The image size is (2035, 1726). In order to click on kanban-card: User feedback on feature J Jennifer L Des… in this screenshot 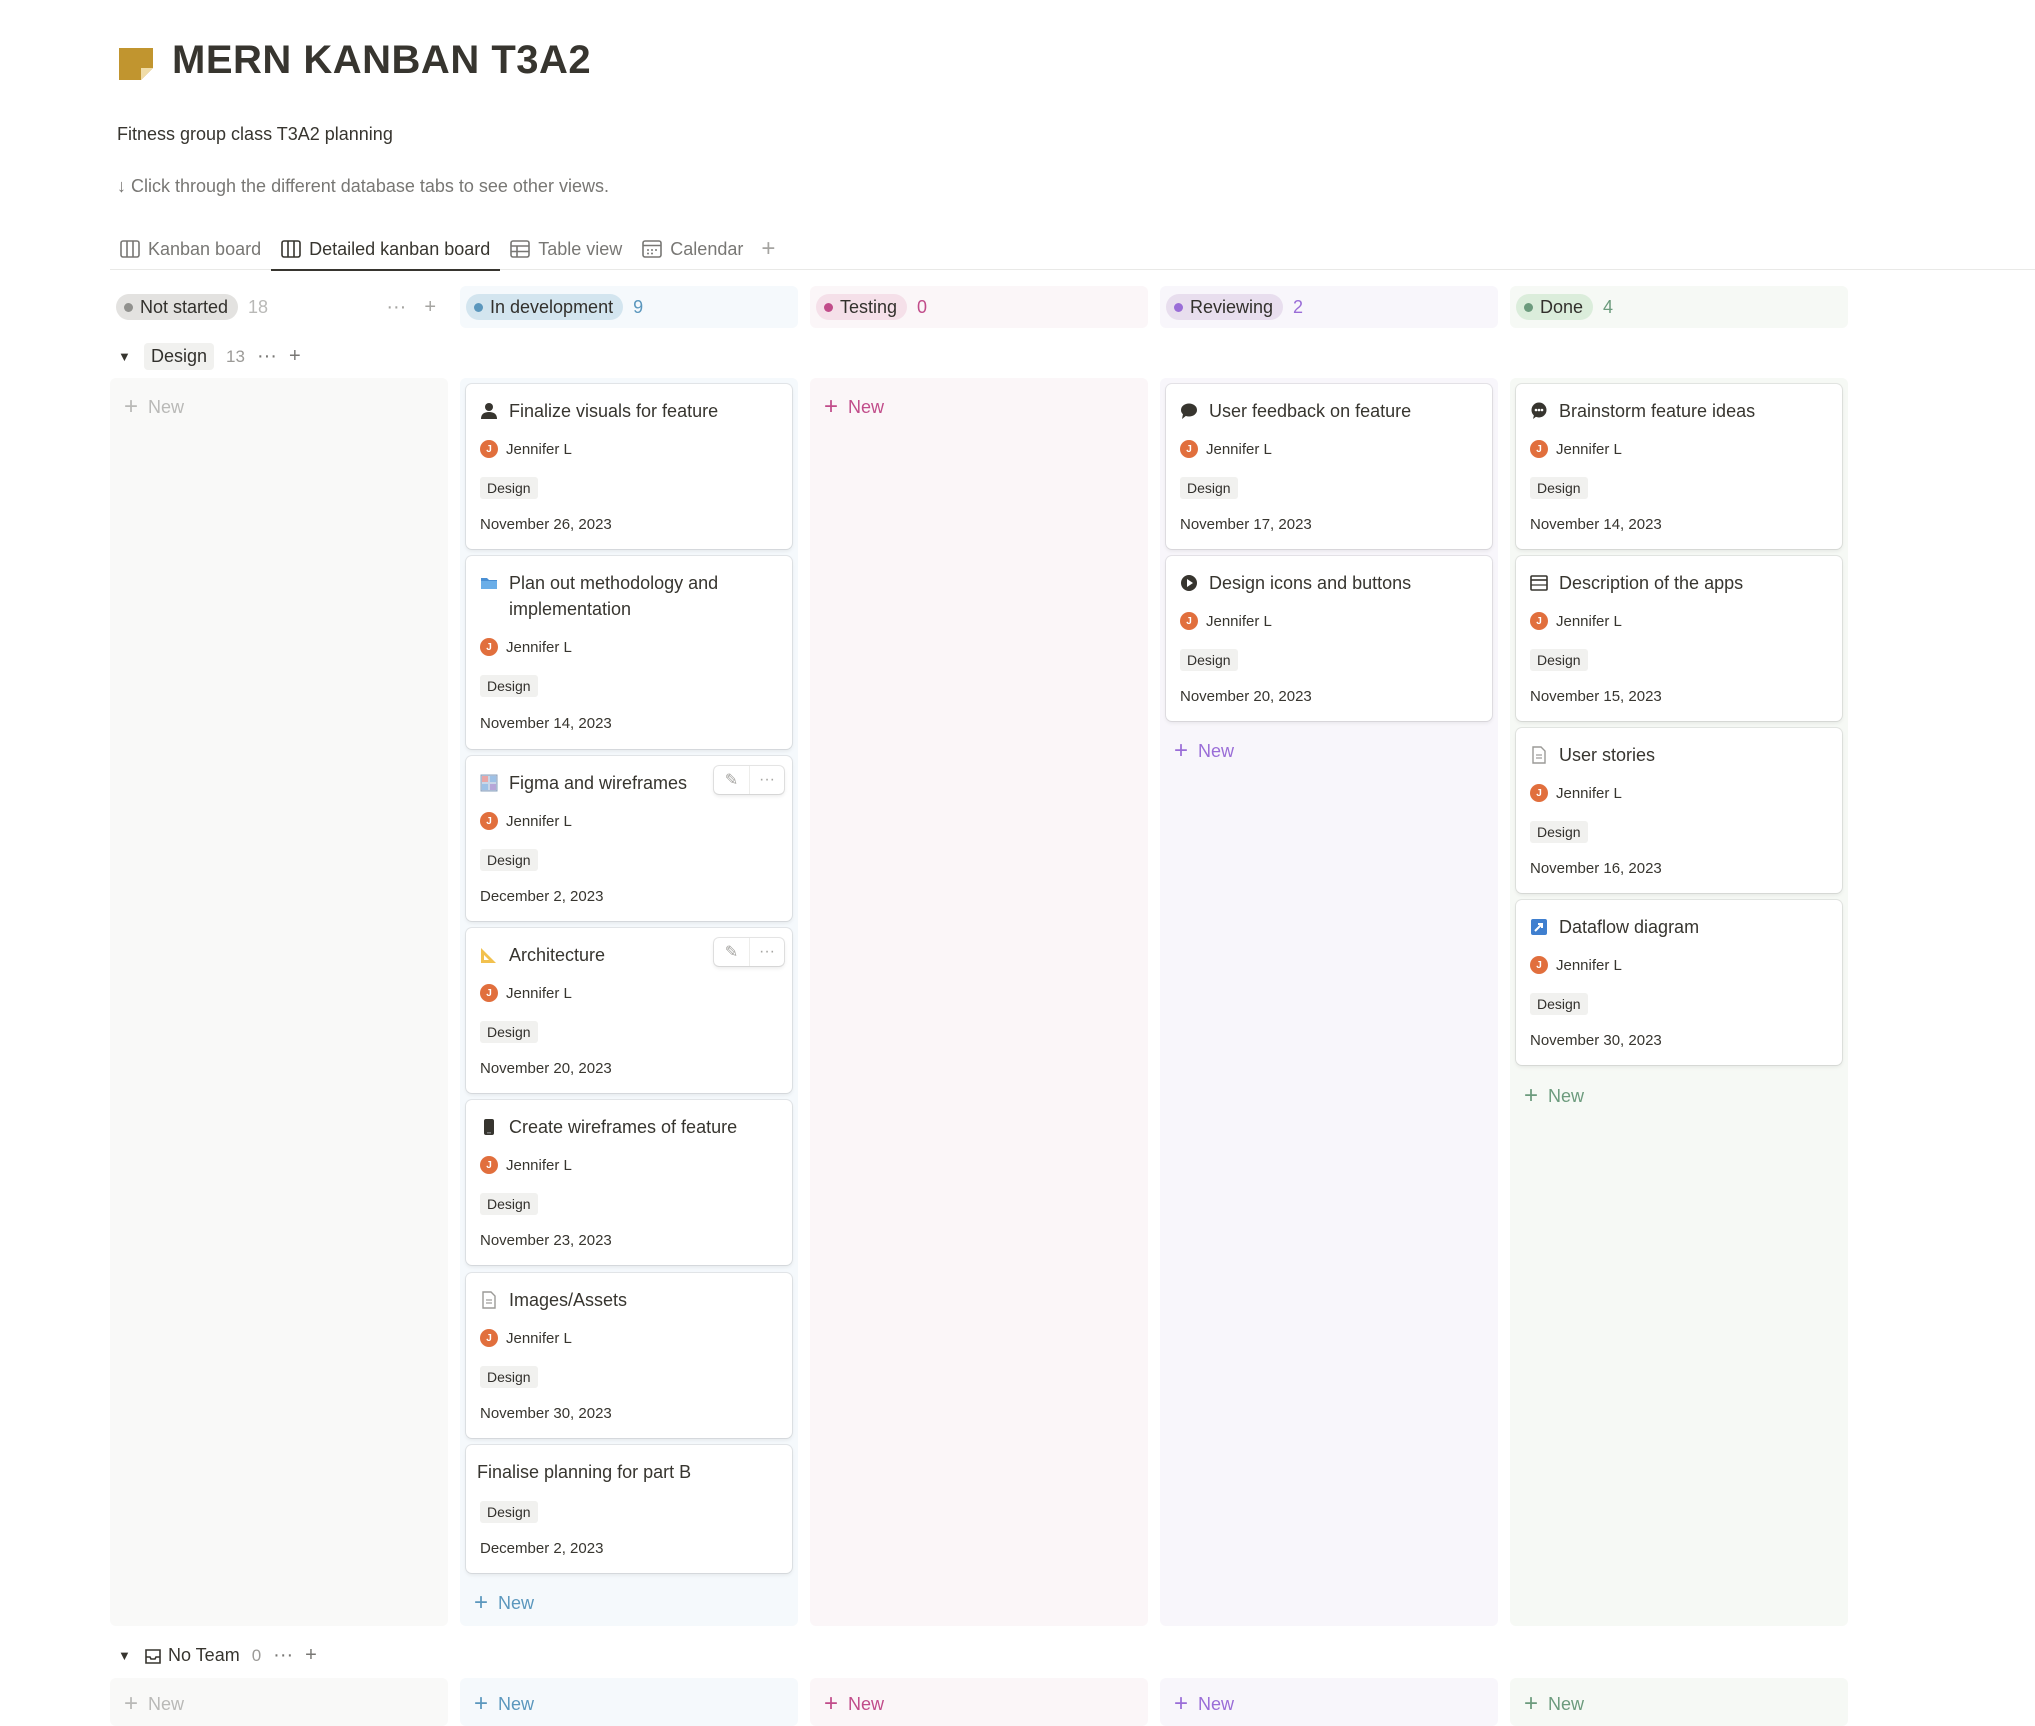, I will do `click(1329, 466)`.